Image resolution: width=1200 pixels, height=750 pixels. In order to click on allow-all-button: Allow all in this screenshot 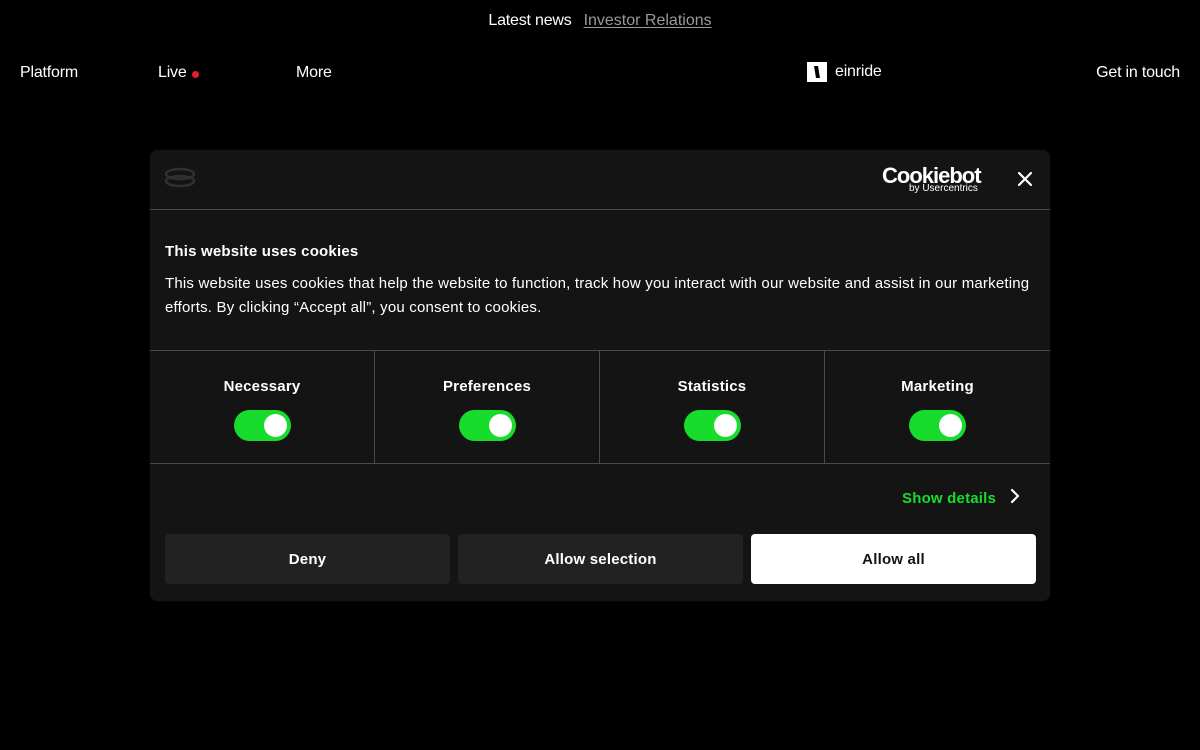, I will do `click(893, 559)`.